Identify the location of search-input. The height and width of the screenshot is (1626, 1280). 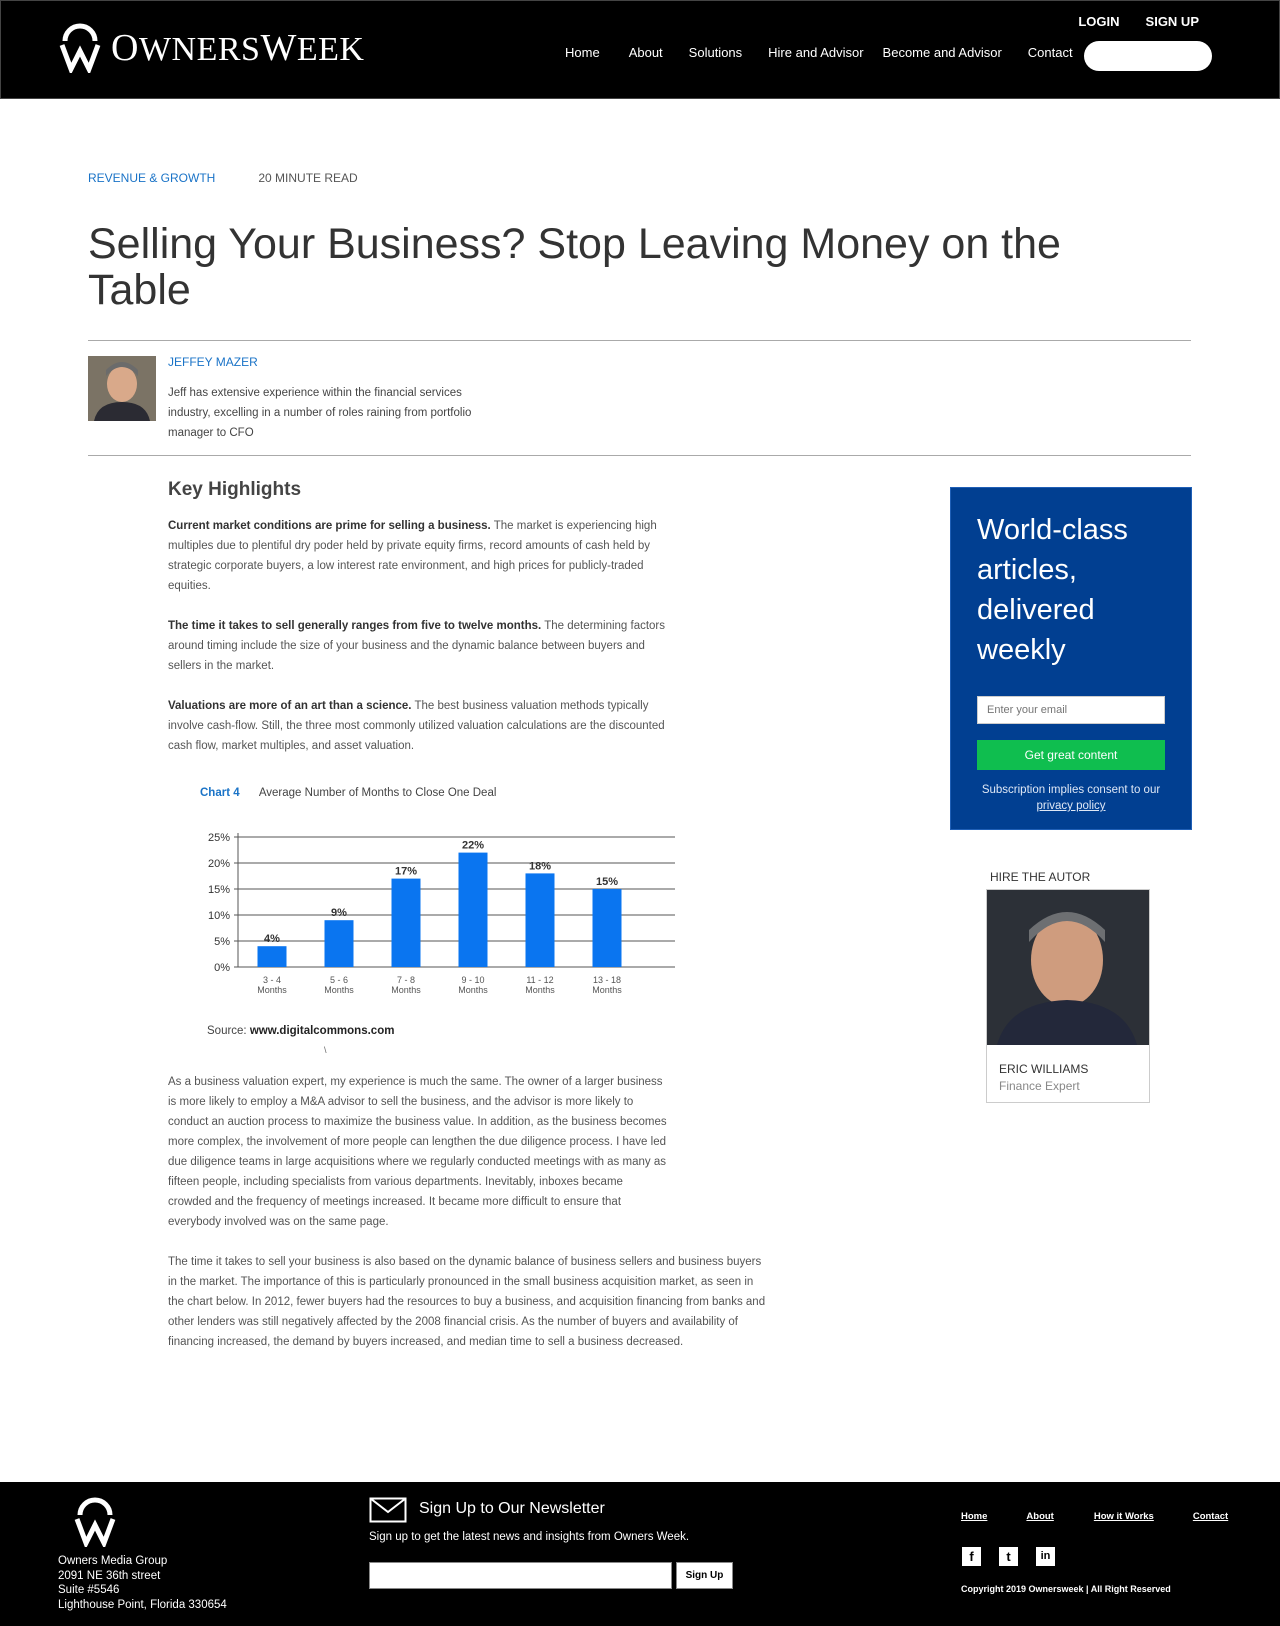
(1148, 56).